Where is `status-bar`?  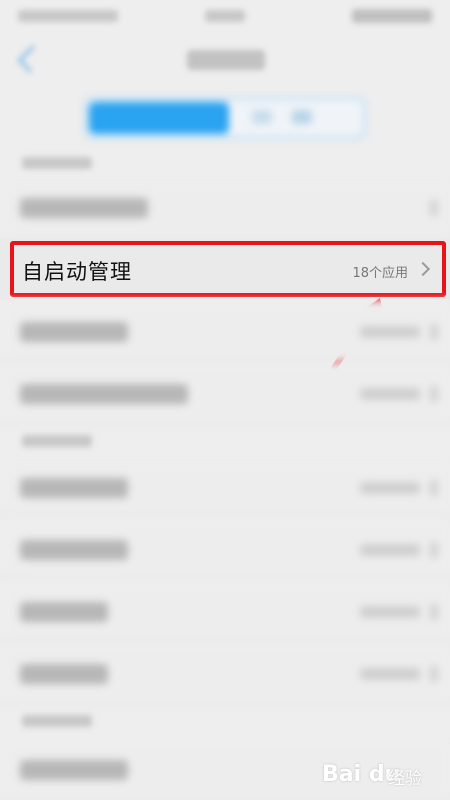 status-bar is located at coordinates (225, 17).